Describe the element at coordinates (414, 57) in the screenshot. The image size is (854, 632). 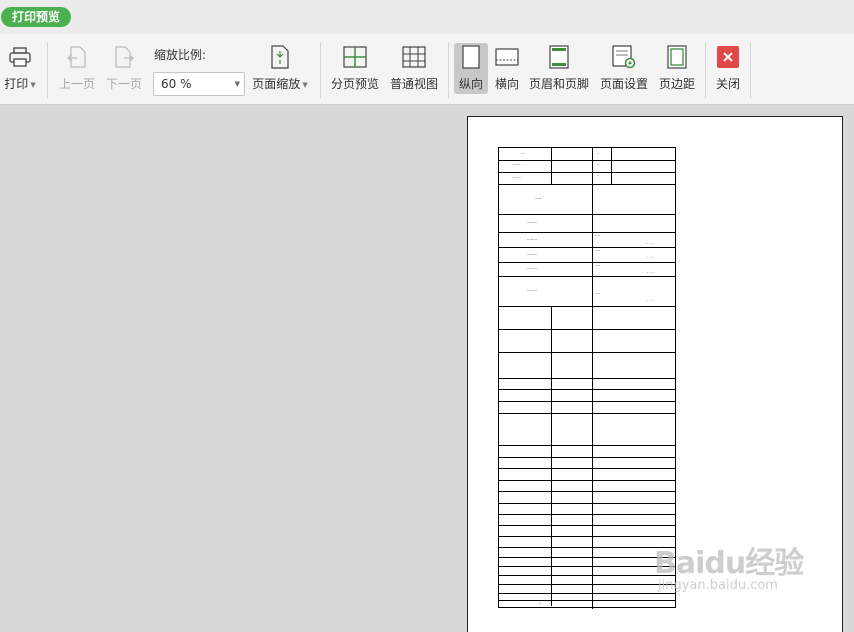
I see `grid-icon` at that location.